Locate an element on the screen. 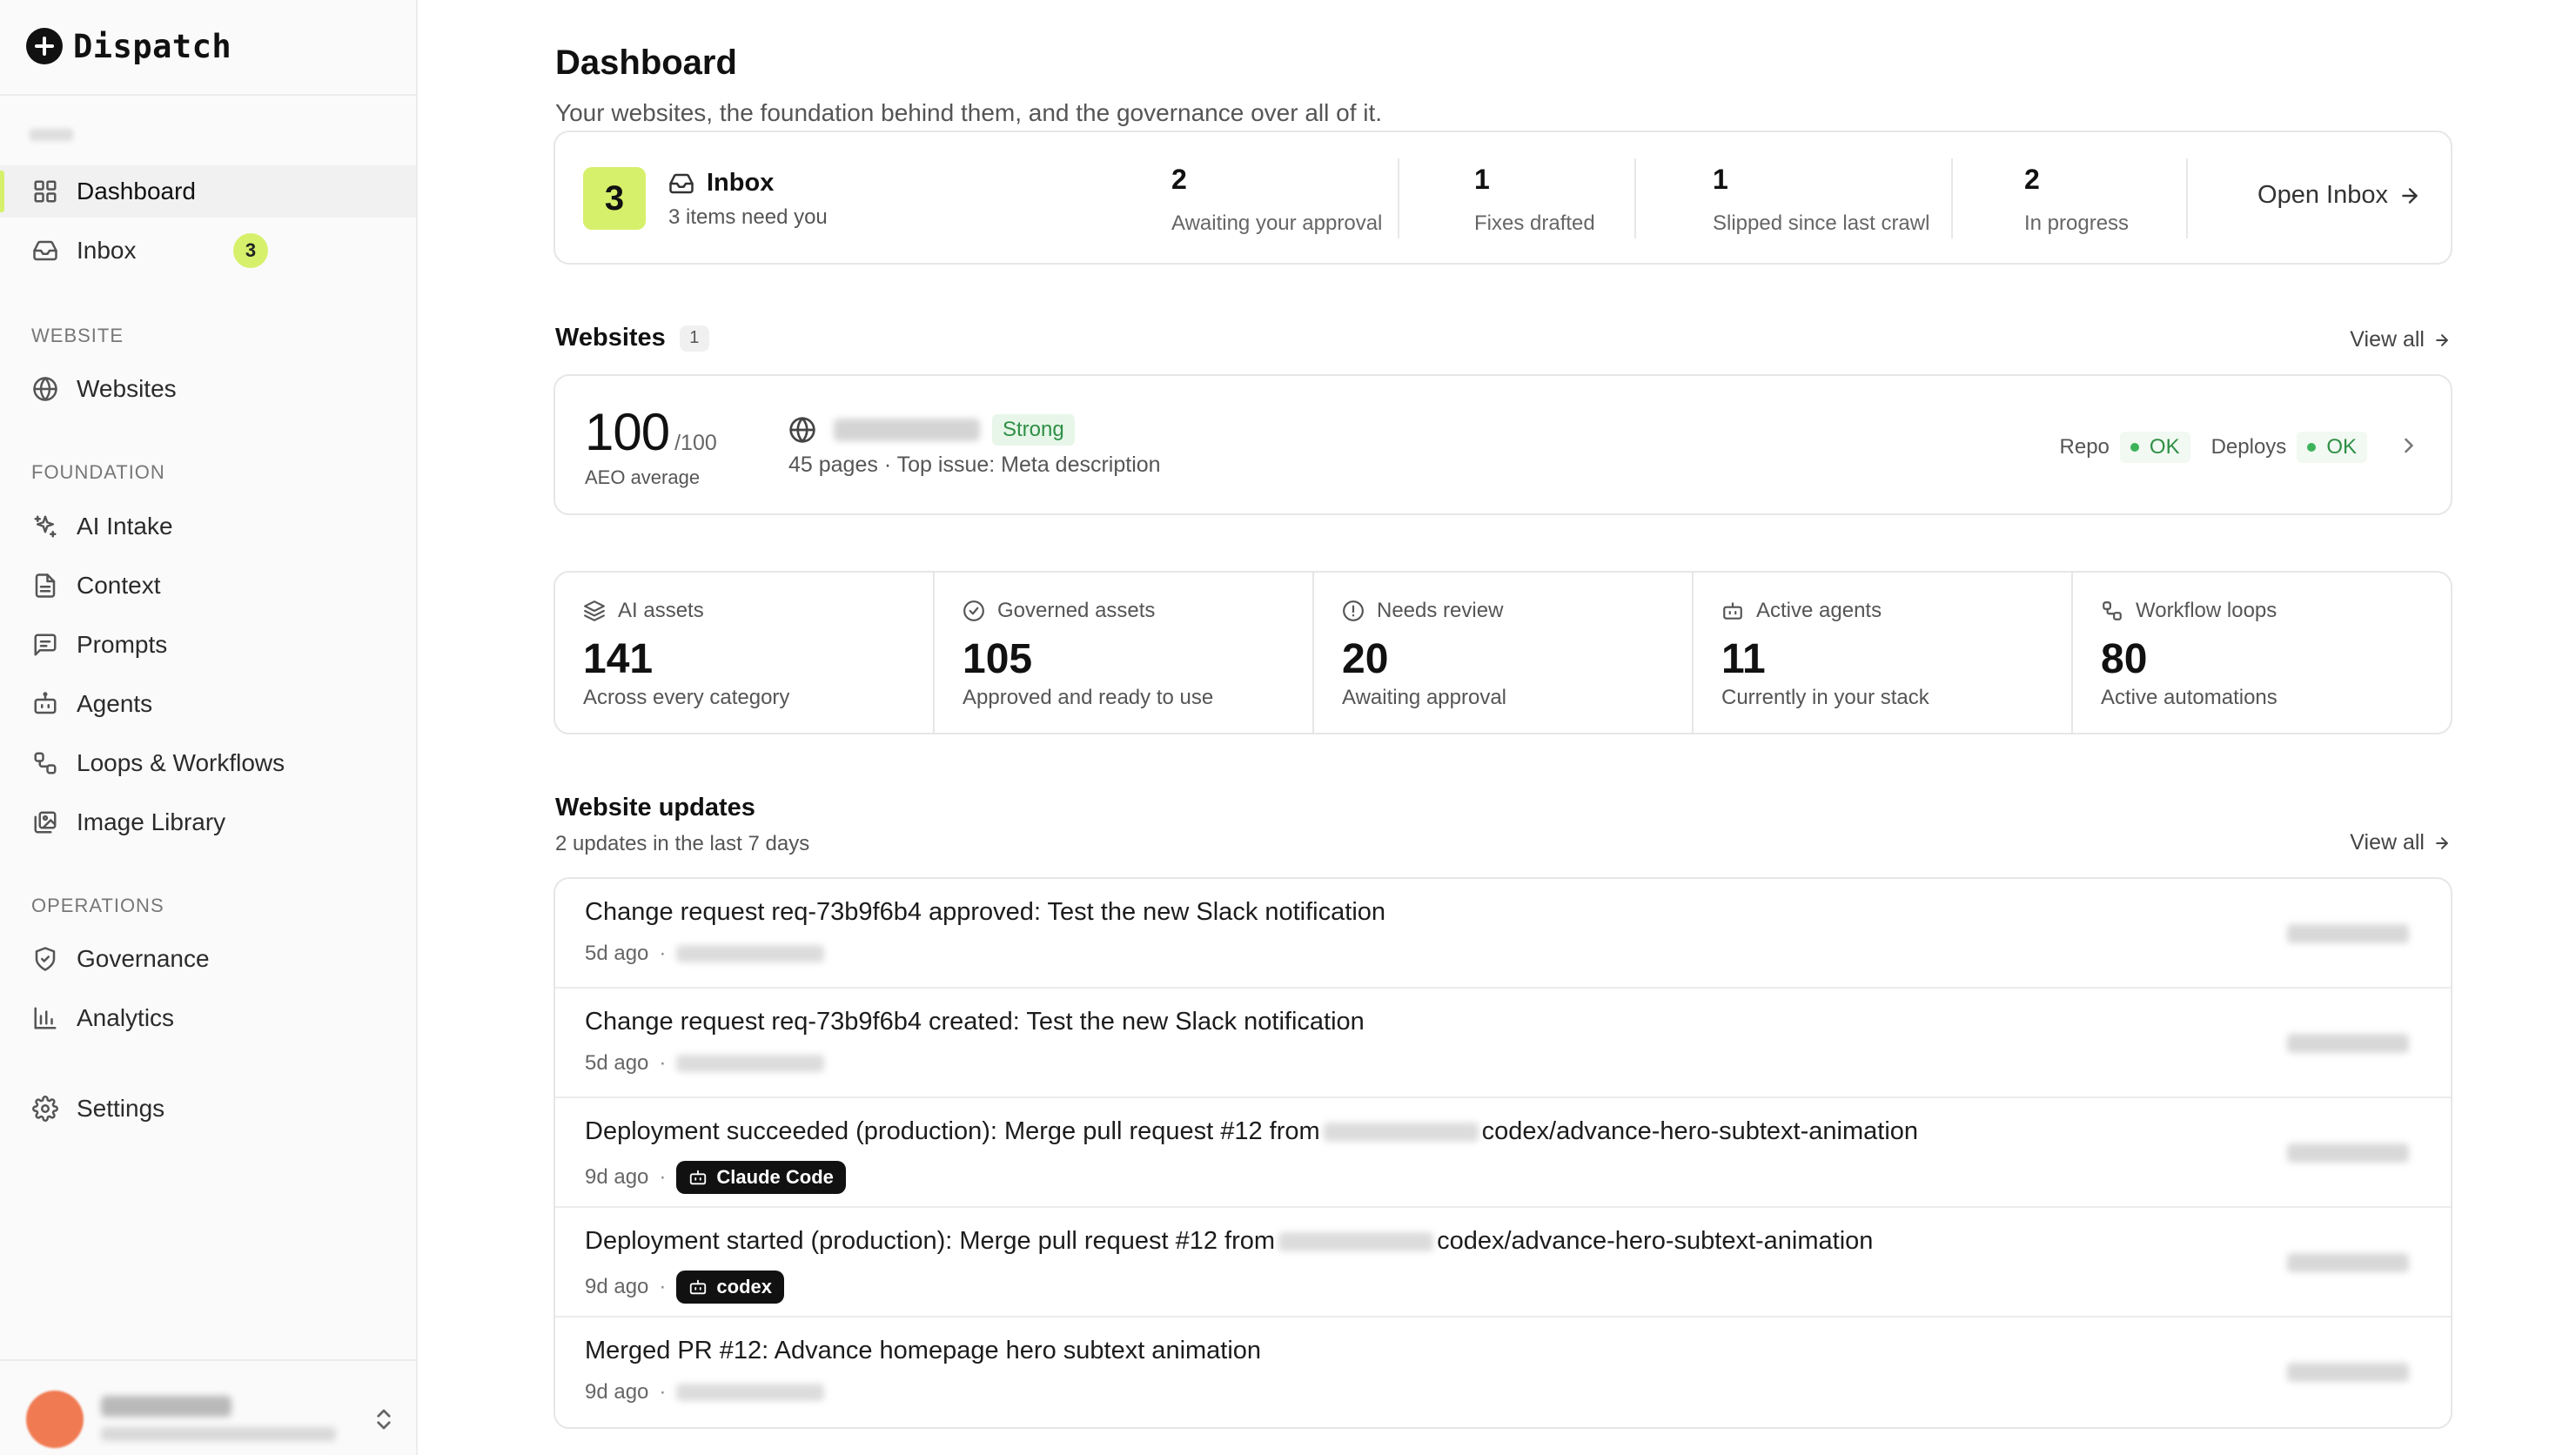 This screenshot has height=1455, width=2576. message-square-icon is located at coordinates (45, 645).